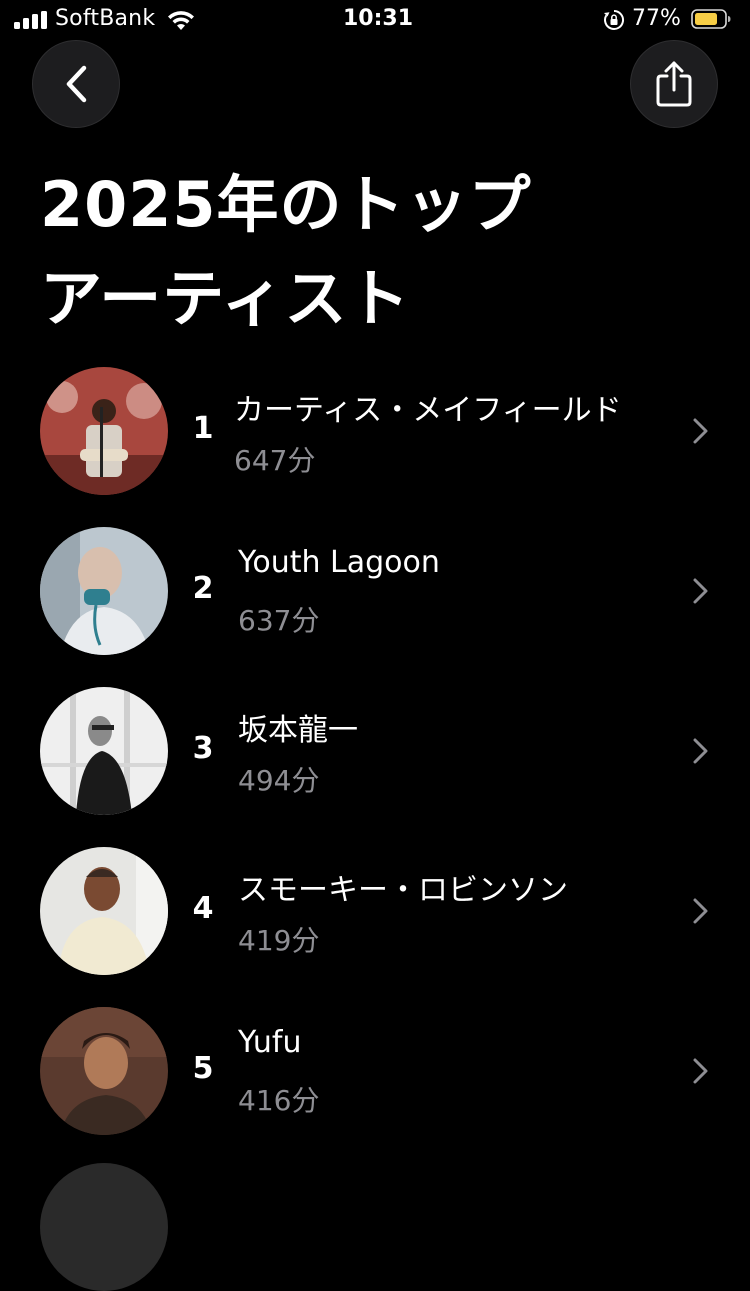  What do you see at coordinates (375, 917) in the screenshot?
I see `artist-row-4: 4 スモーキー・ロビンソン 419分` at bounding box center [375, 917].